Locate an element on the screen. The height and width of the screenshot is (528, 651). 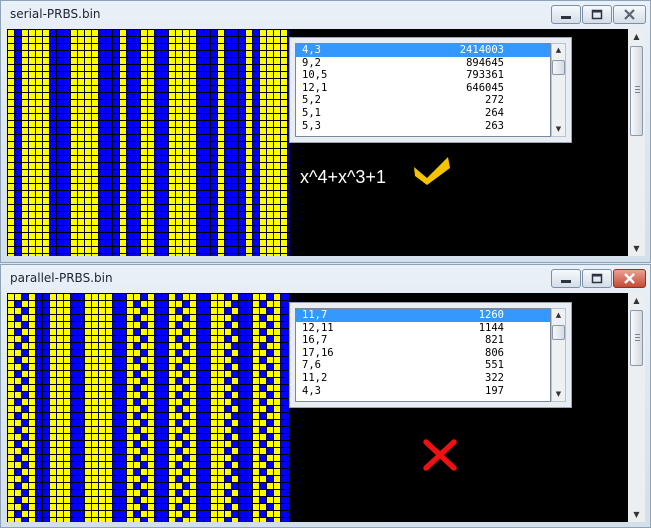
x-mark-icon is located at coordinates (440, 455).